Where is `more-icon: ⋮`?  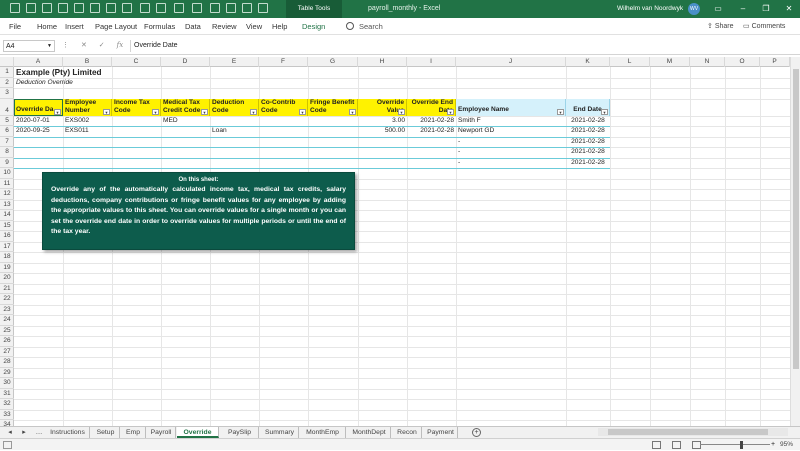 more-icon: ⋮ is located at coordinates (65, 45).